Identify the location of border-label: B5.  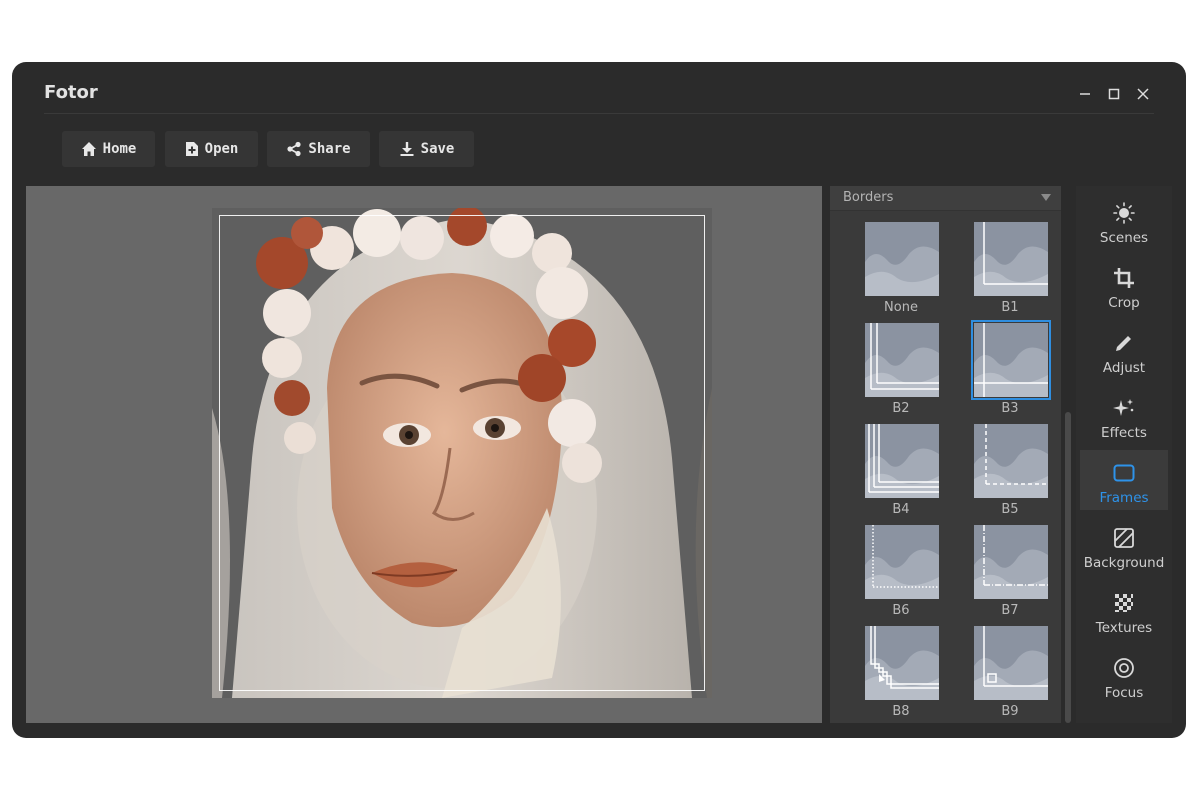
(1010, 509).